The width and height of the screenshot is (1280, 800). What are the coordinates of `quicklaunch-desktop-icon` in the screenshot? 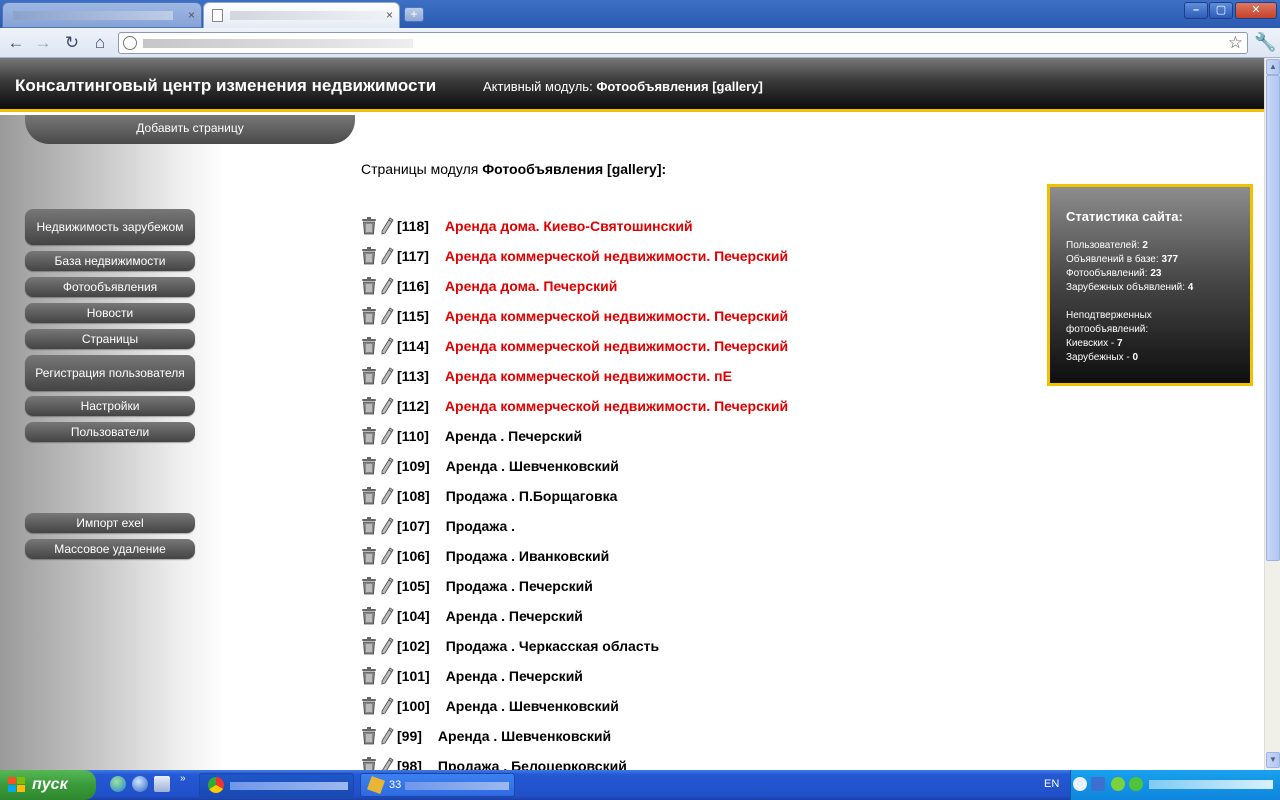 It's located at (162, 784).